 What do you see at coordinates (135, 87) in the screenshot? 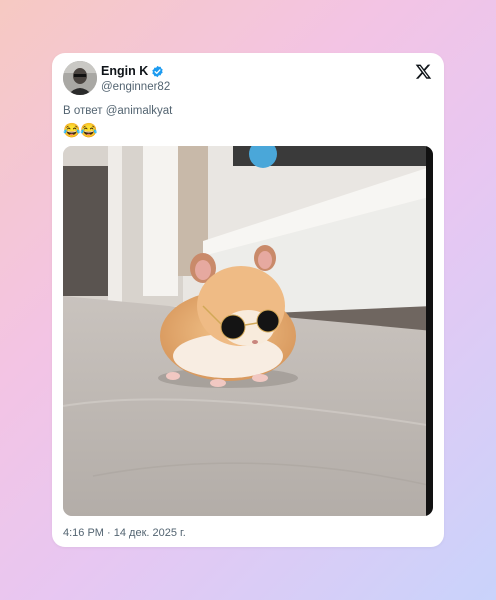
I see `author-handle: @enginner82` at bounding box center [135, 87].